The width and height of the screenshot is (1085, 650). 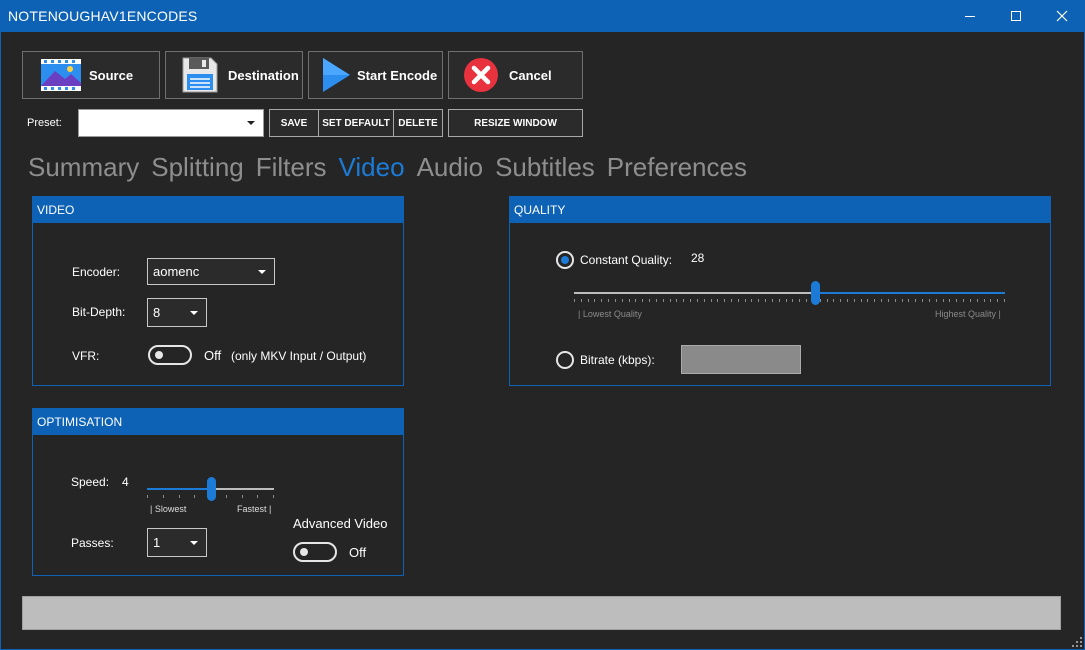 I want to click on passes-combobox: 1, so click(x=177, y=542).